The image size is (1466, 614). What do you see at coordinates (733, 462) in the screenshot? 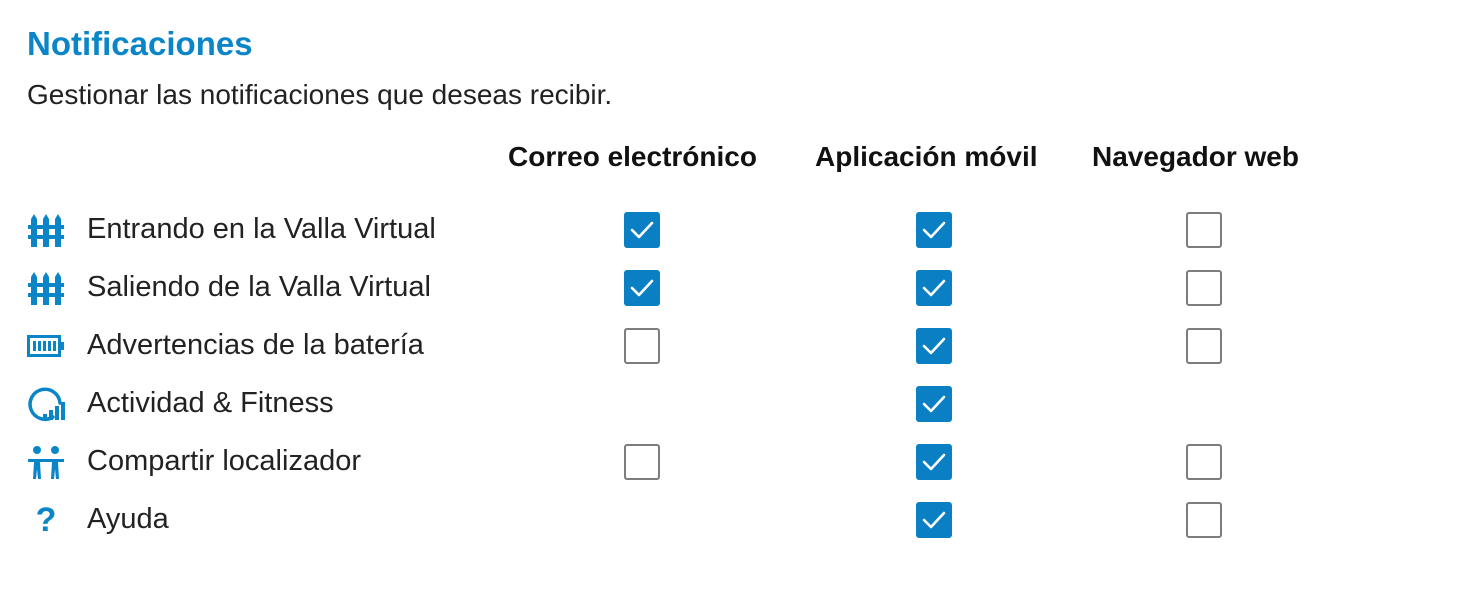
I see `notification-row-share-locator: Compartir localizador` at bounding box center [733, 462].